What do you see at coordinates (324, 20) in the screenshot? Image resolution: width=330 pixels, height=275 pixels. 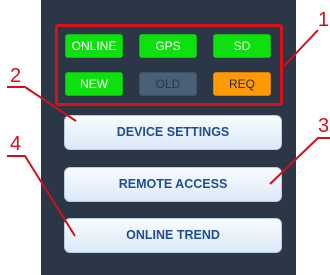 I see `callout-1-label: 1` at bounding box center [324, 20].